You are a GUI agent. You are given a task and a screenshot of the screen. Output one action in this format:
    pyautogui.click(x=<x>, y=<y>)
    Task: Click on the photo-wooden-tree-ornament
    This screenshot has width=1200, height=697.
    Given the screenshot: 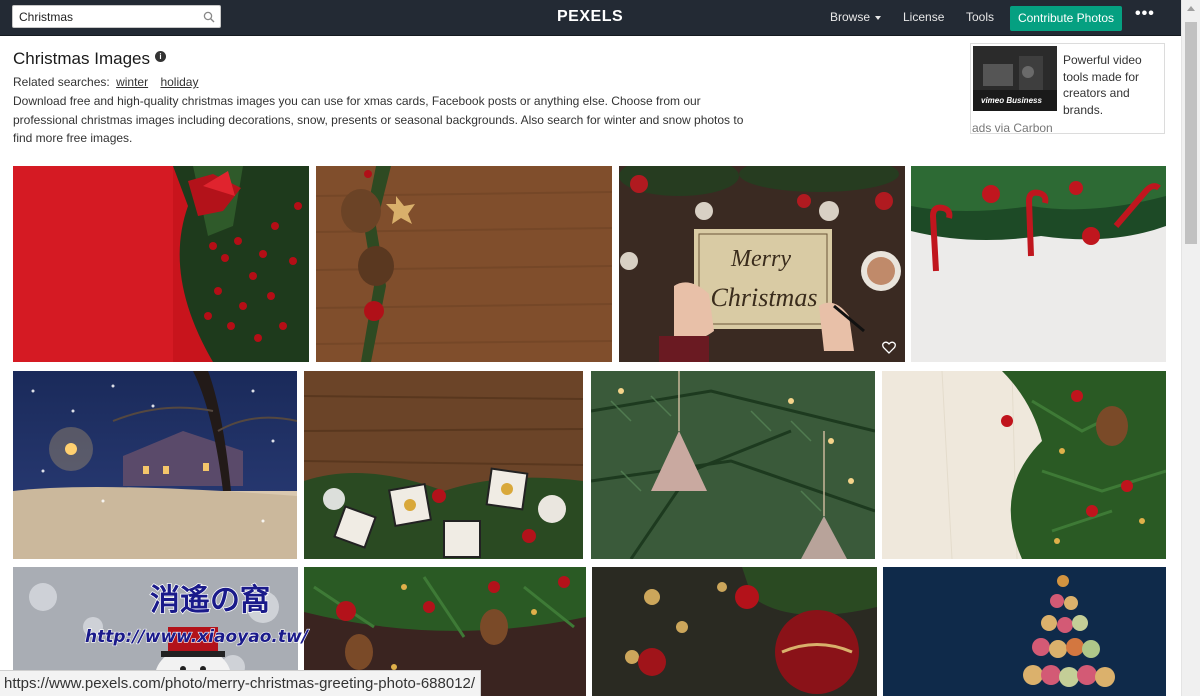 What is the action you would take?
    pyautogui.click(x=733, y=465)
    